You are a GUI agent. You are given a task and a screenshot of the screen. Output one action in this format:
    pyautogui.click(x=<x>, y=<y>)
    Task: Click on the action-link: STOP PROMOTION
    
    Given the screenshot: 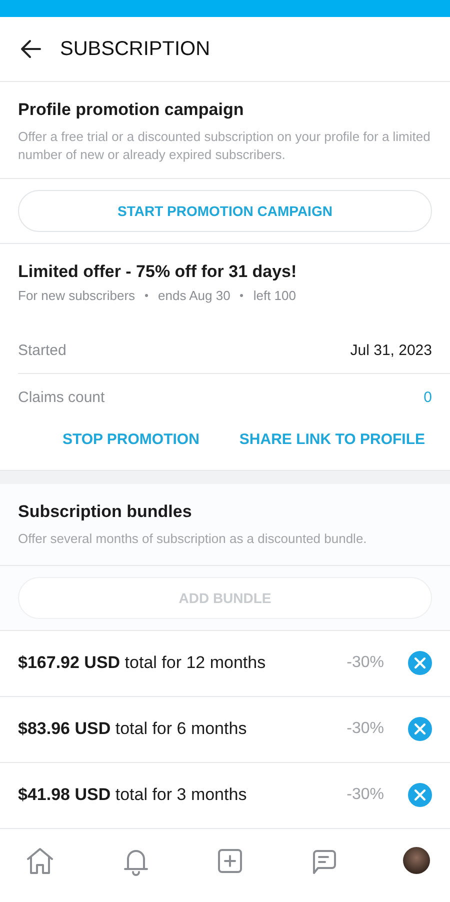 What is the action you would take?
    pyautogui.click(x=131, y=439)
    